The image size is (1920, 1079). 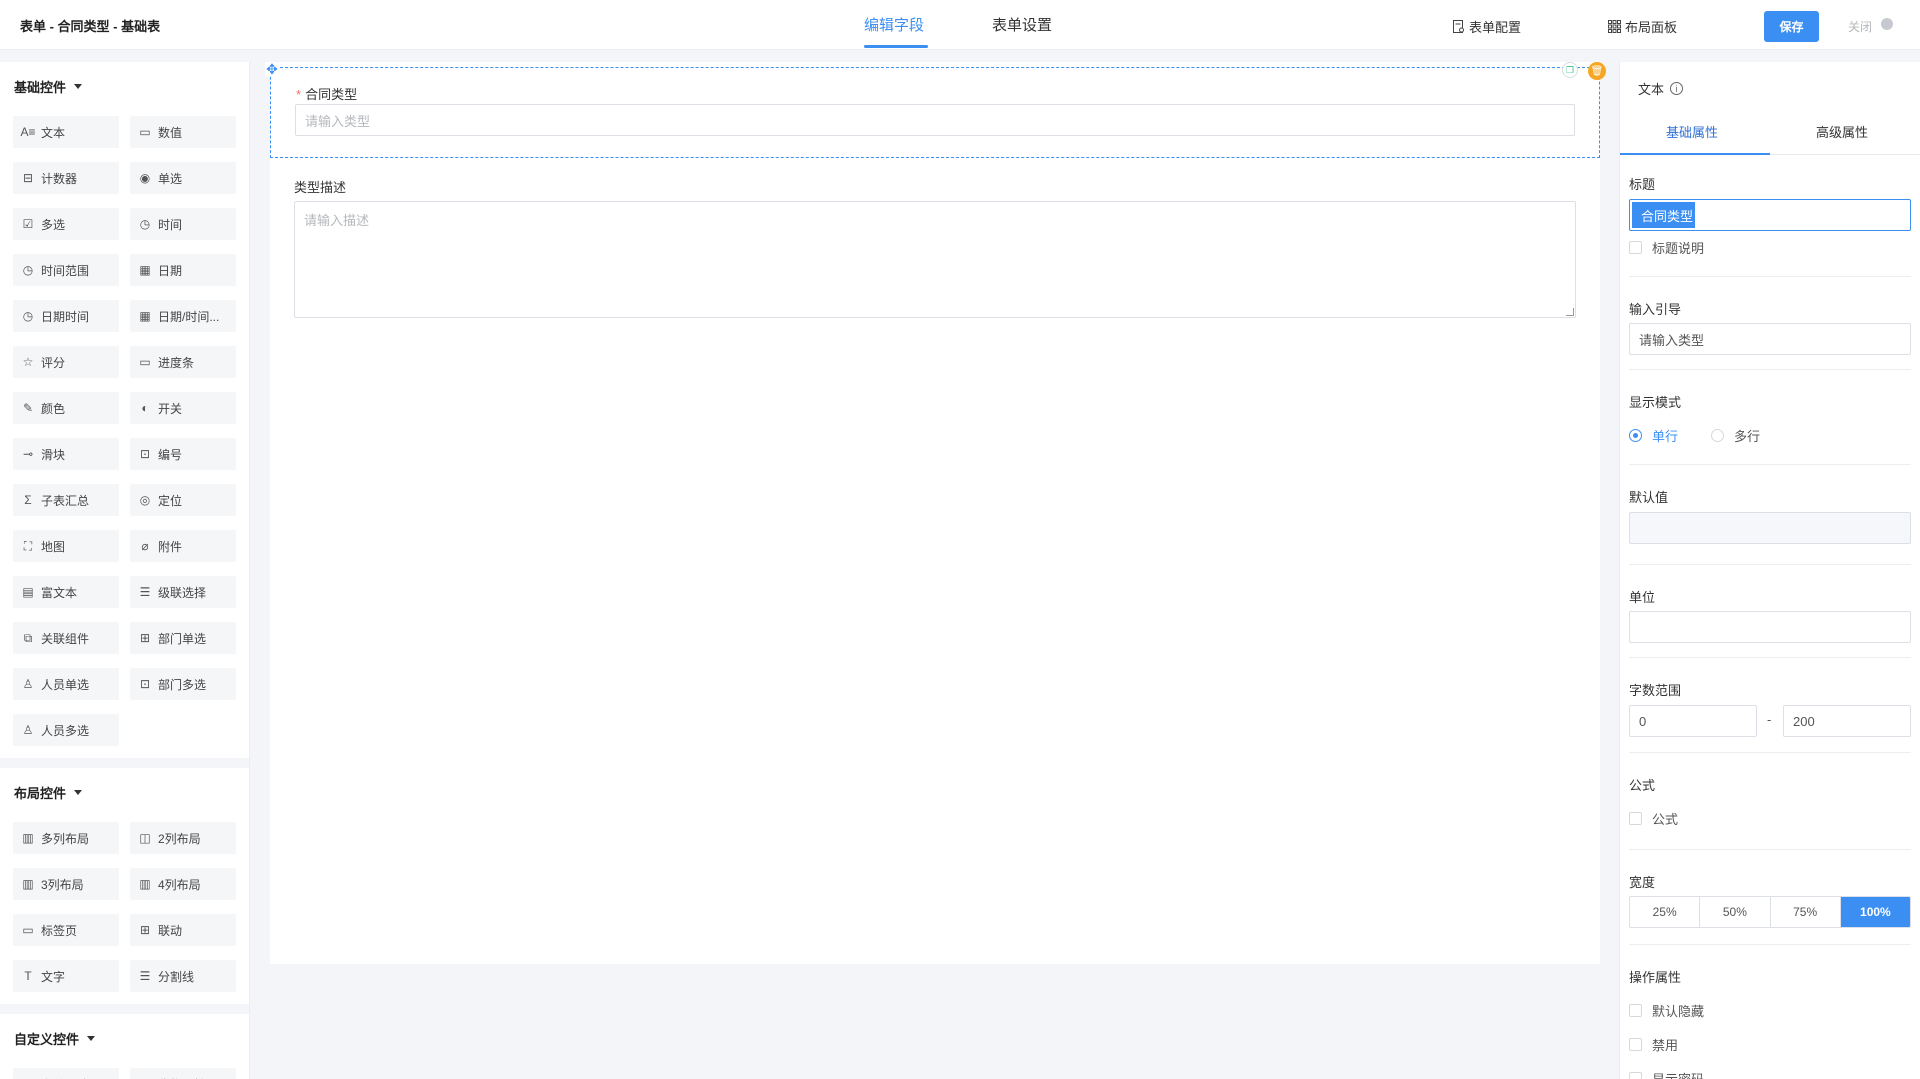 I want to click on default-hidden-checkbox: 默认隐藏, so click(x=1666, y=1010).